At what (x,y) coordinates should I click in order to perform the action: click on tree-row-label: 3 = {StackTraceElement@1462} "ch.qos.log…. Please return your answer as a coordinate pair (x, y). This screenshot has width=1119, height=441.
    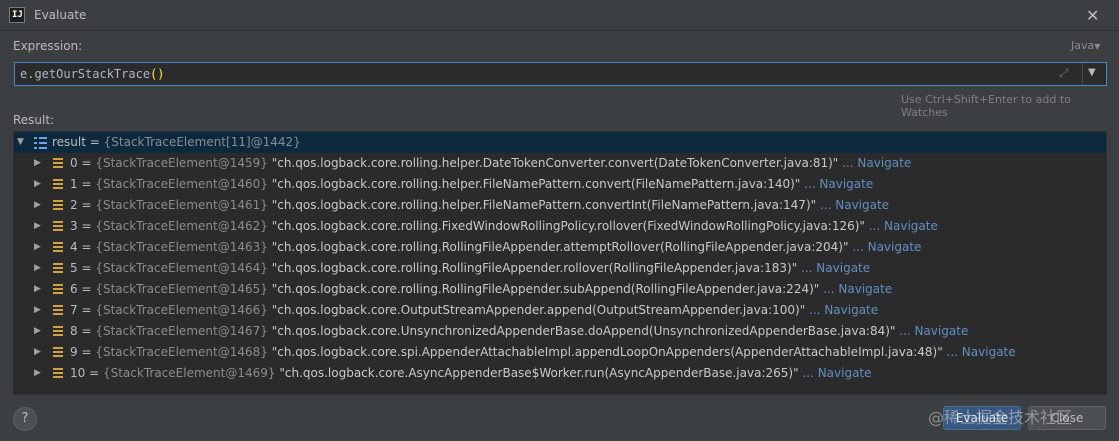
    Looking at the image, I should click on (504, 226).